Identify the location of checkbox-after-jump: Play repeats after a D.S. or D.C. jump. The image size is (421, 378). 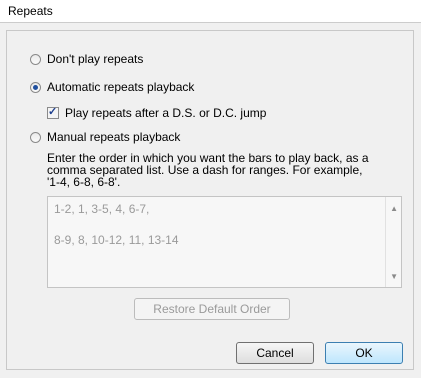
(157, 112).